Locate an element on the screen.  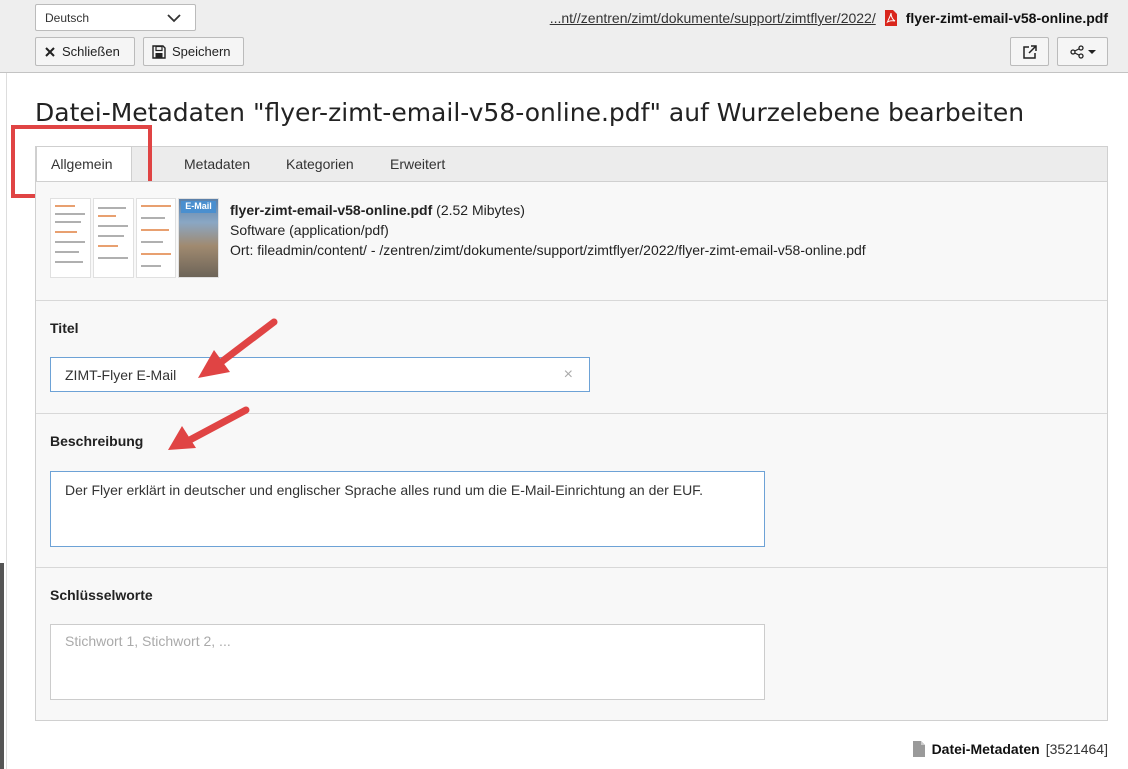
file-name: flyer-zimt-email-v58-online.pdf is located at coordinates (331, 210).